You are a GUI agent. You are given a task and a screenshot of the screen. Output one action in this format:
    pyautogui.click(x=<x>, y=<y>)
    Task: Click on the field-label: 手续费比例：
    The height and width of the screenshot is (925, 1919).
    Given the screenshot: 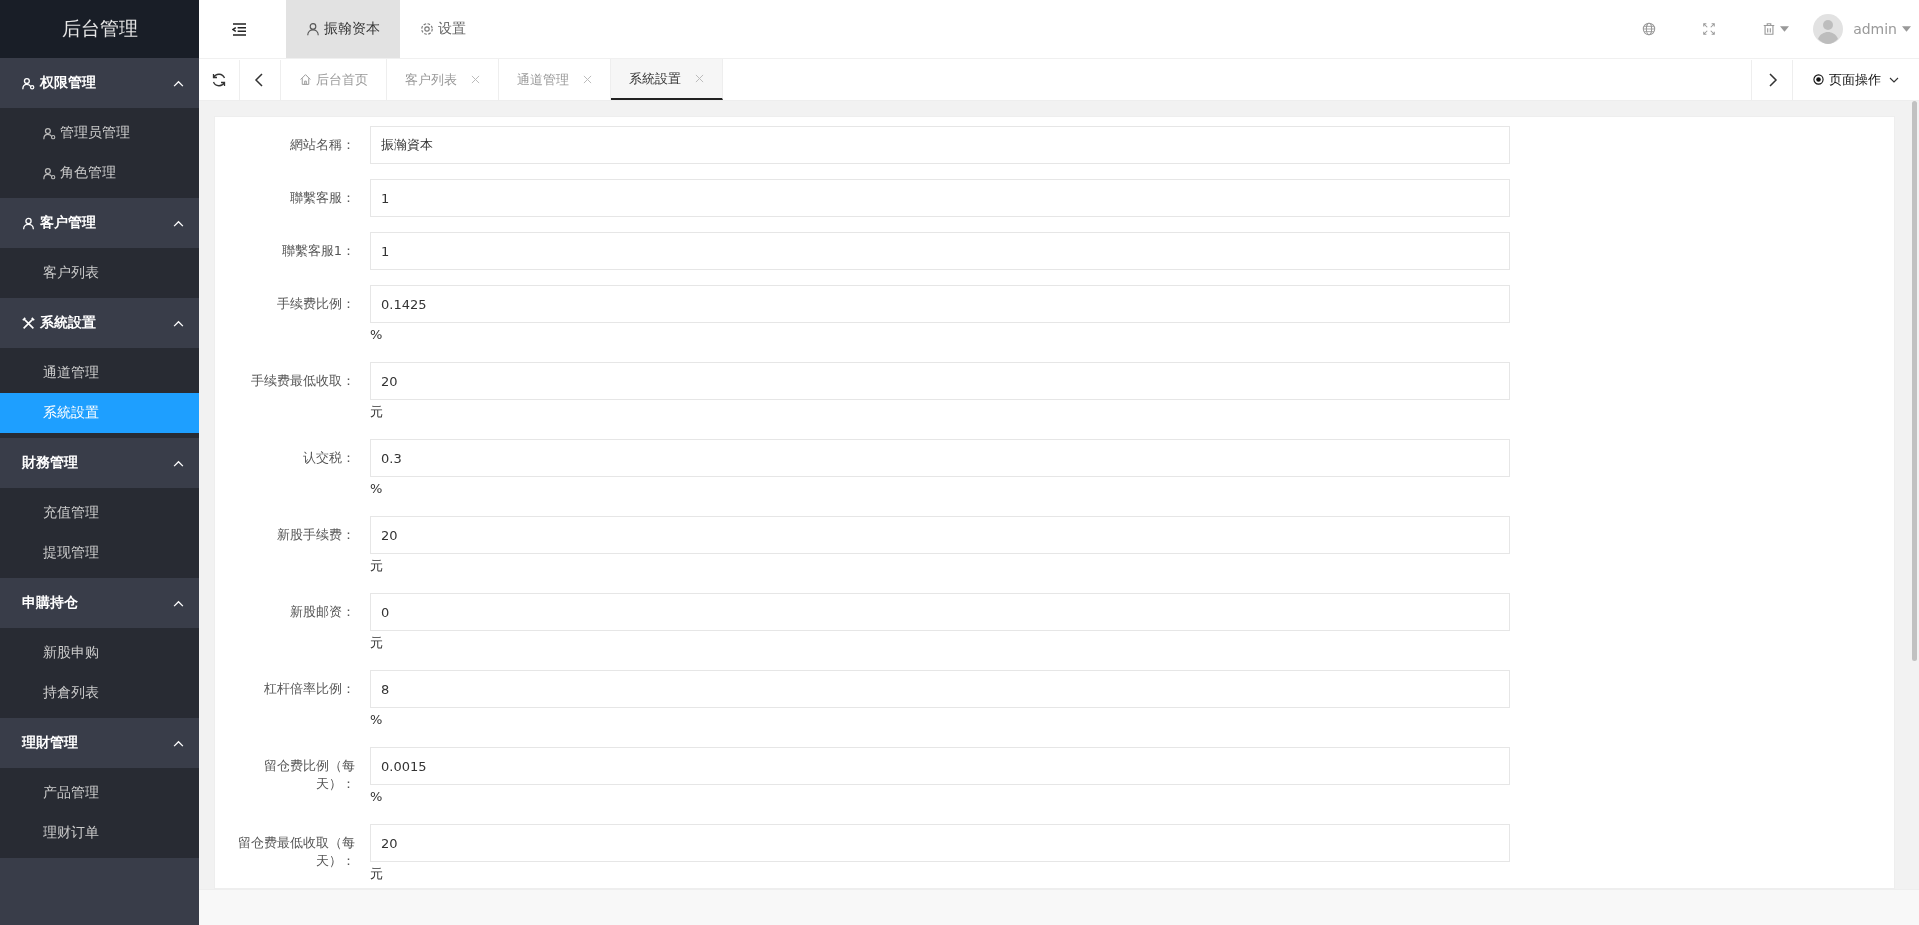 What is the action you would take?
    pyautogui.click(x=316, y=304)
    